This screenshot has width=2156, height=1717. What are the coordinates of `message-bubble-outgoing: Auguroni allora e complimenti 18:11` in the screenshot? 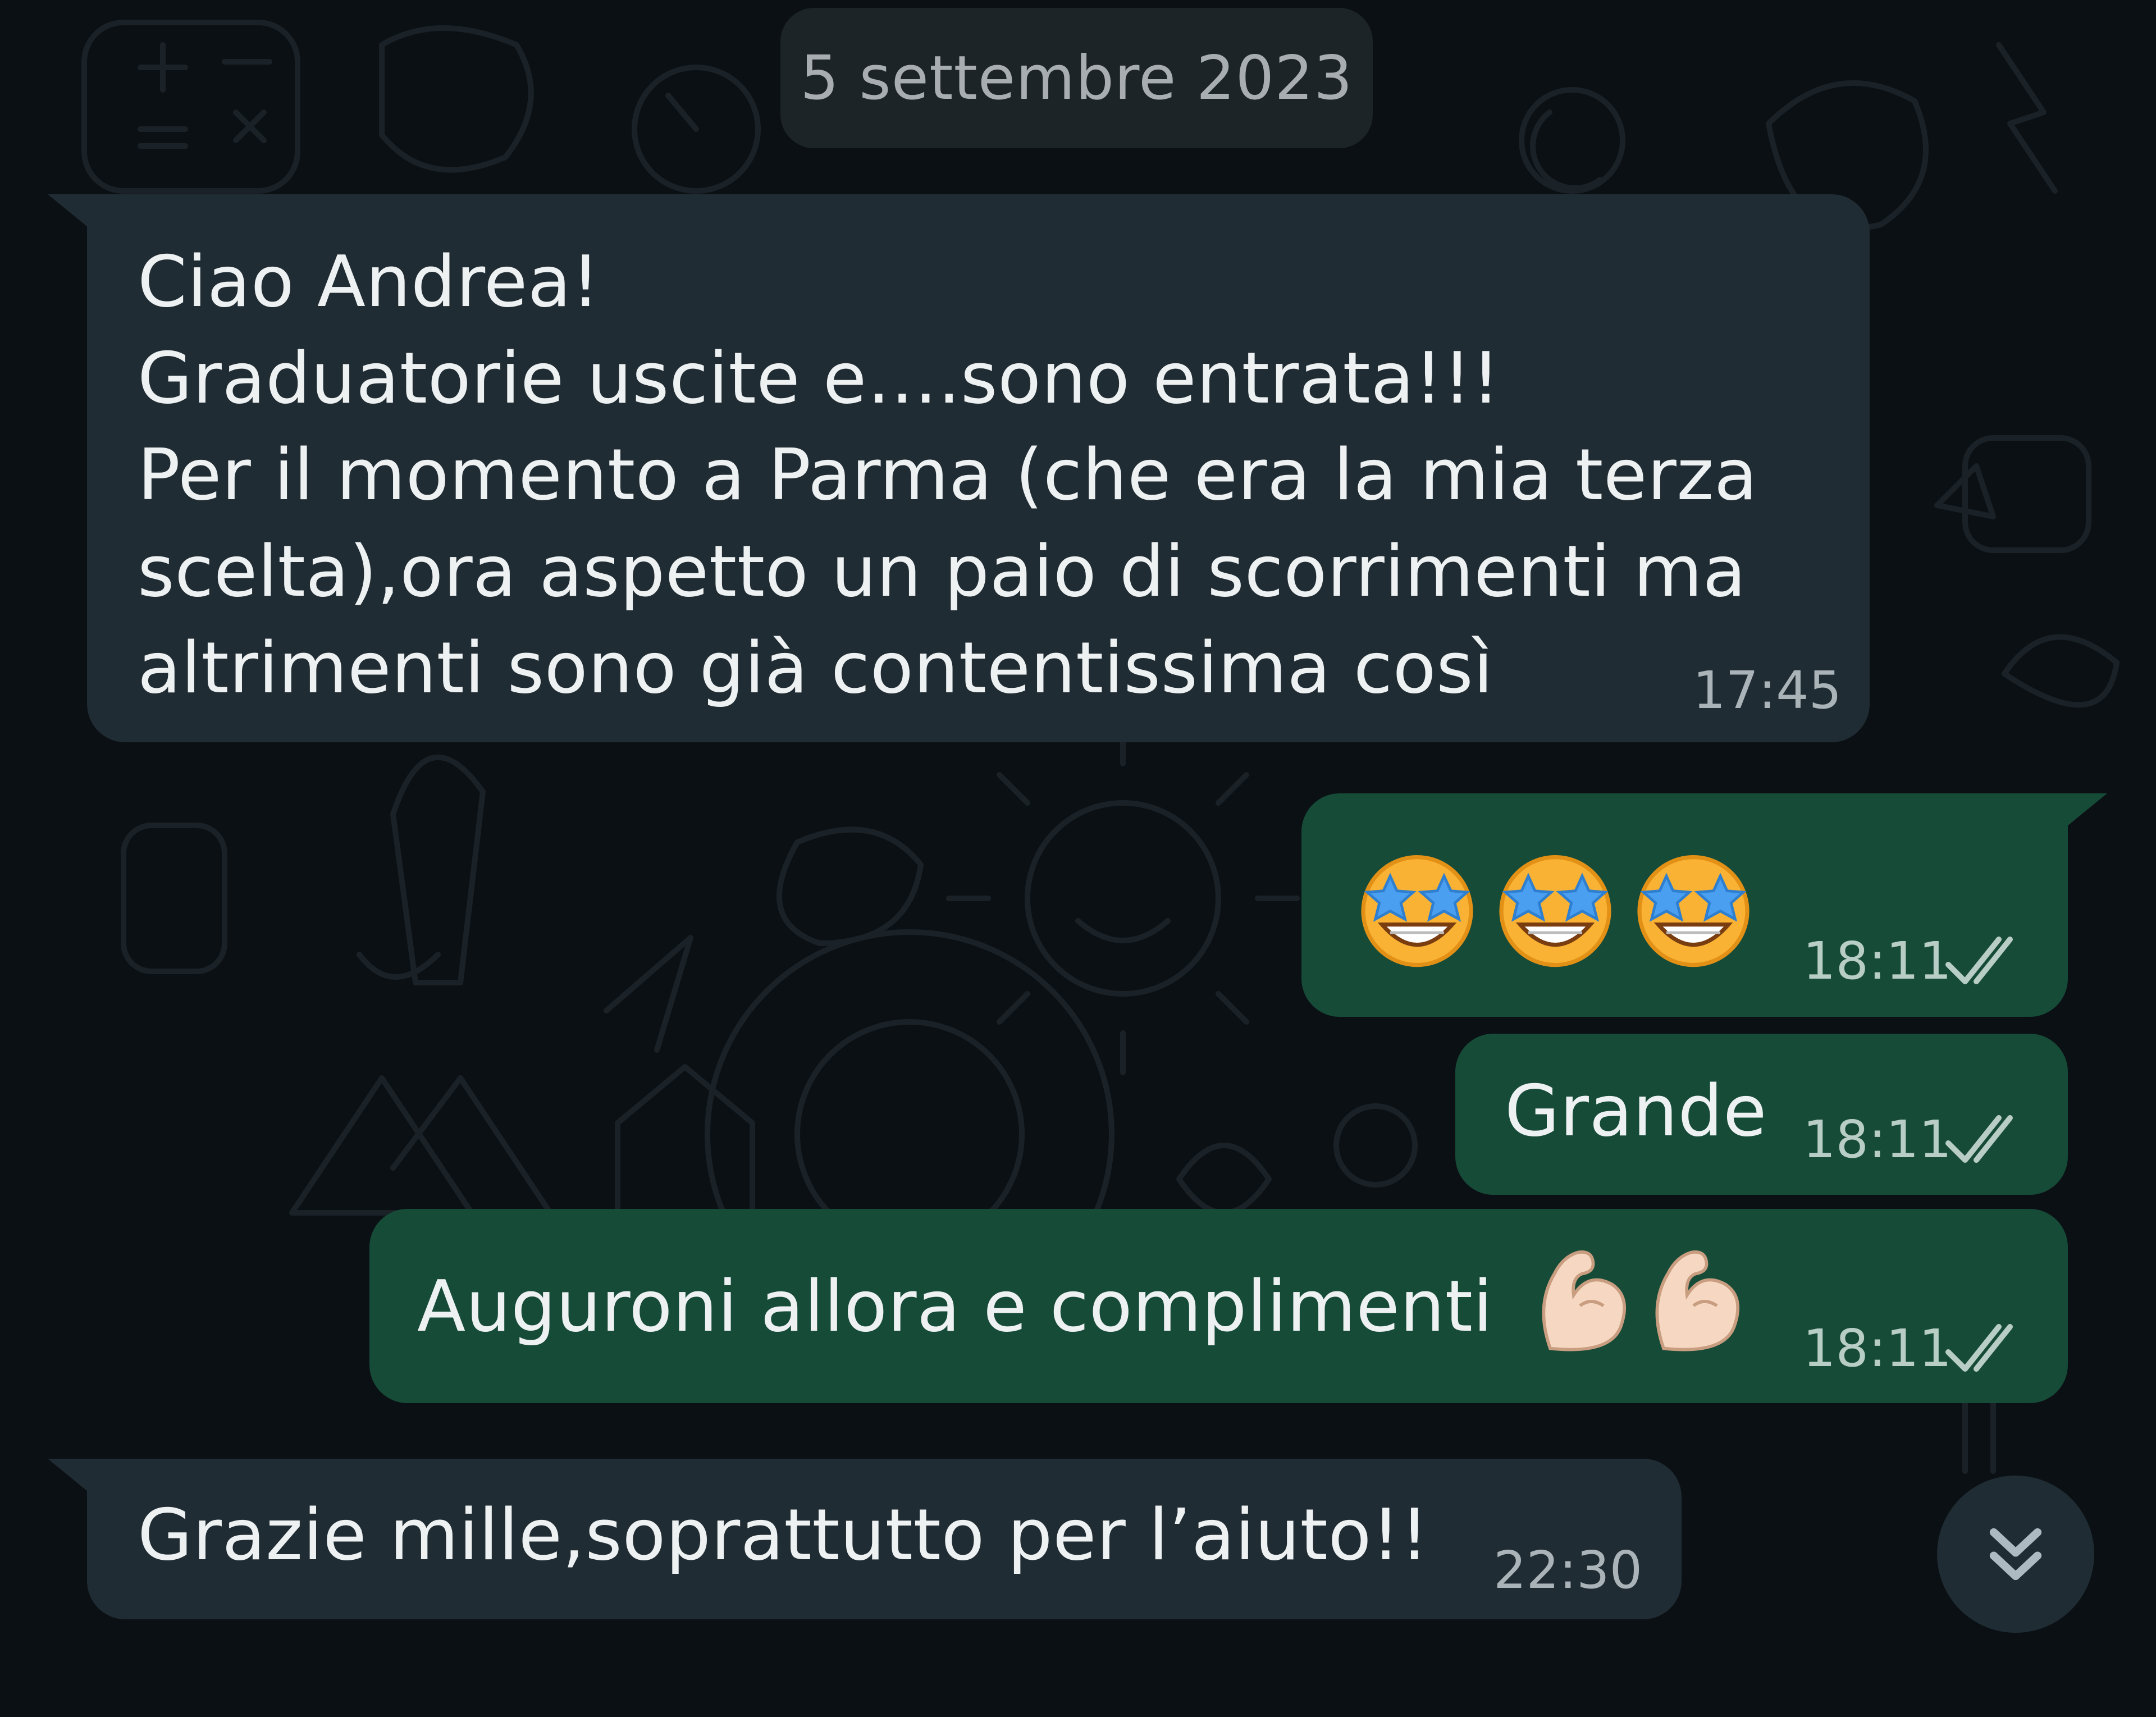 It's located at (1218, 1306).